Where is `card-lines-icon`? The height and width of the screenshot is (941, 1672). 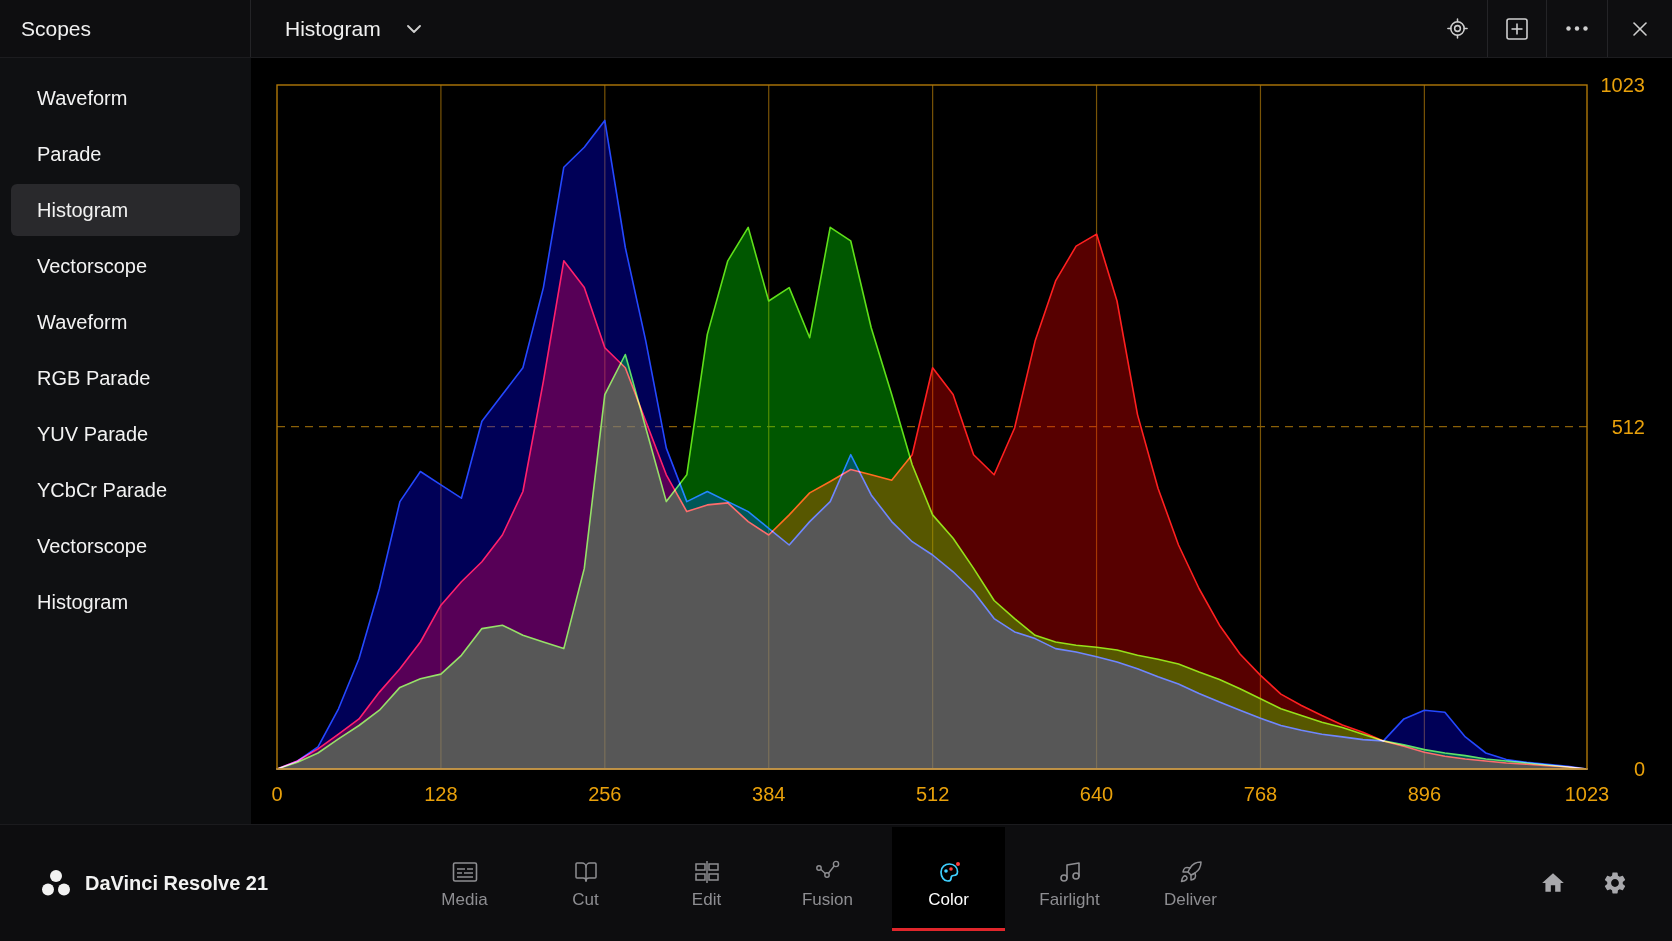 card-lines-icon is located at coordinates (464, 872).